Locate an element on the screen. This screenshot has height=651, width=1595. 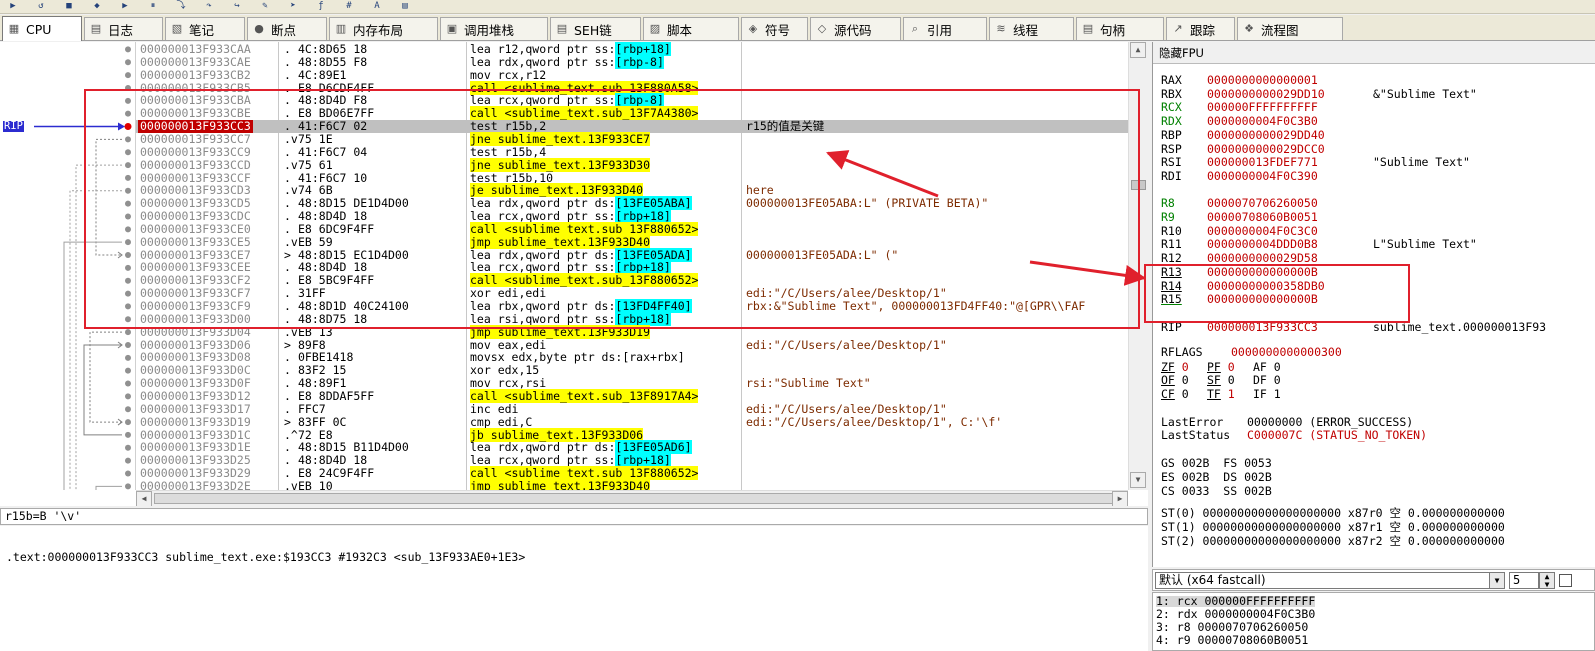
register-row: R10 0000000004F0C3C0 is located at coordinates (1239, 231).